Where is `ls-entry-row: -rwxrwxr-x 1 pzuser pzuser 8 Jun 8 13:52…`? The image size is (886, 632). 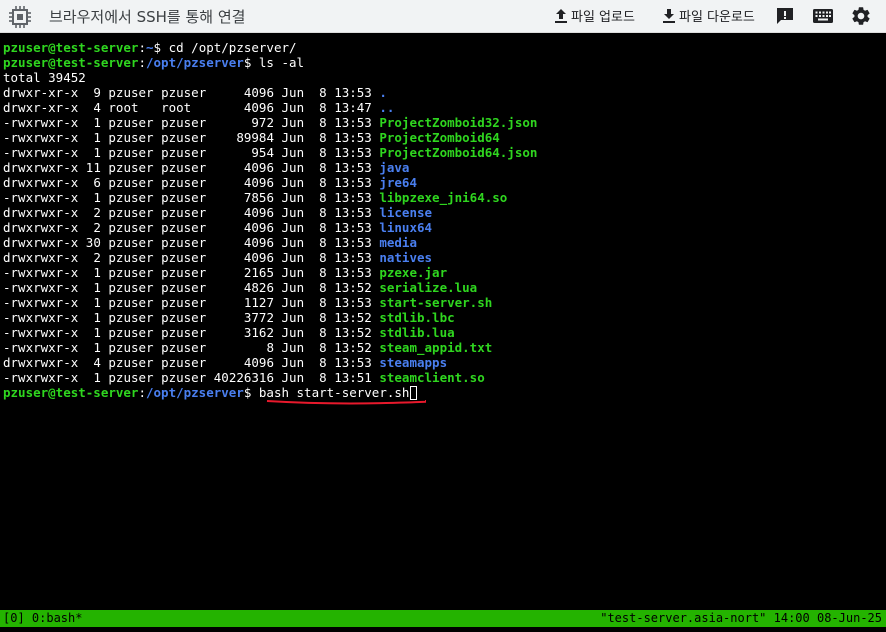
ls-entry-row: -rwxrwxr-x 1 pzuser pzuser 8 Jun 8 13:52… is located at coordinates (247, 347).